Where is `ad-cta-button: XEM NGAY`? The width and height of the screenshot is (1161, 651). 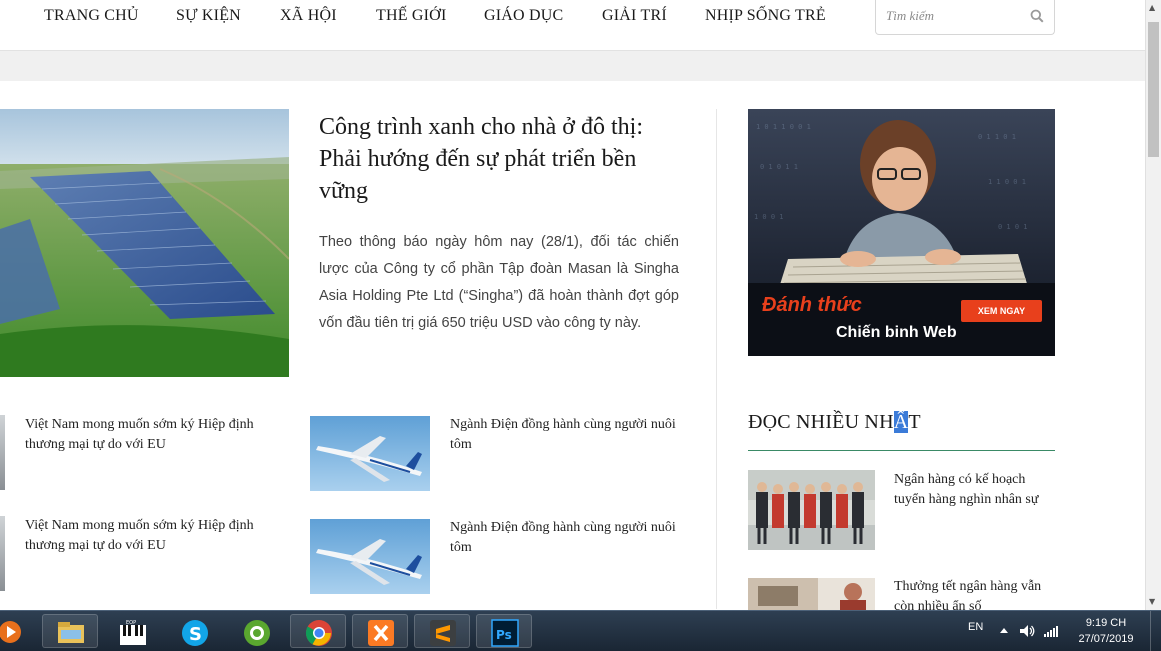
ad-cta-button: XEM NGAY is located at coordinates (1001, 311).